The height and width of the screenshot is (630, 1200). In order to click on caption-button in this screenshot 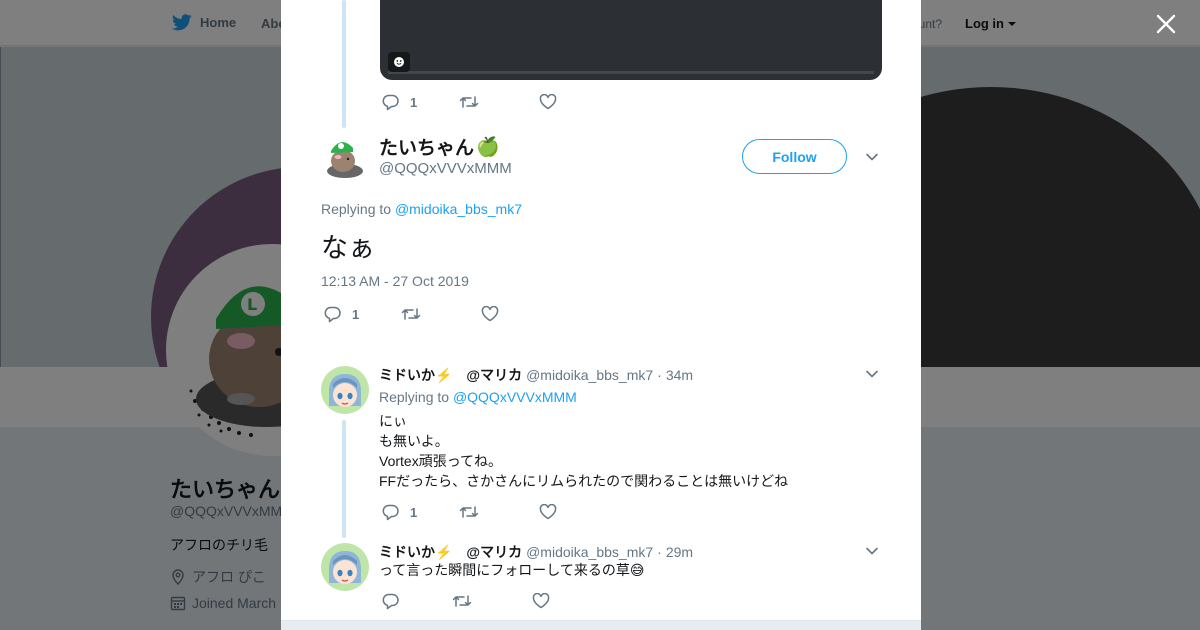, I will do `click(399, 62)`.